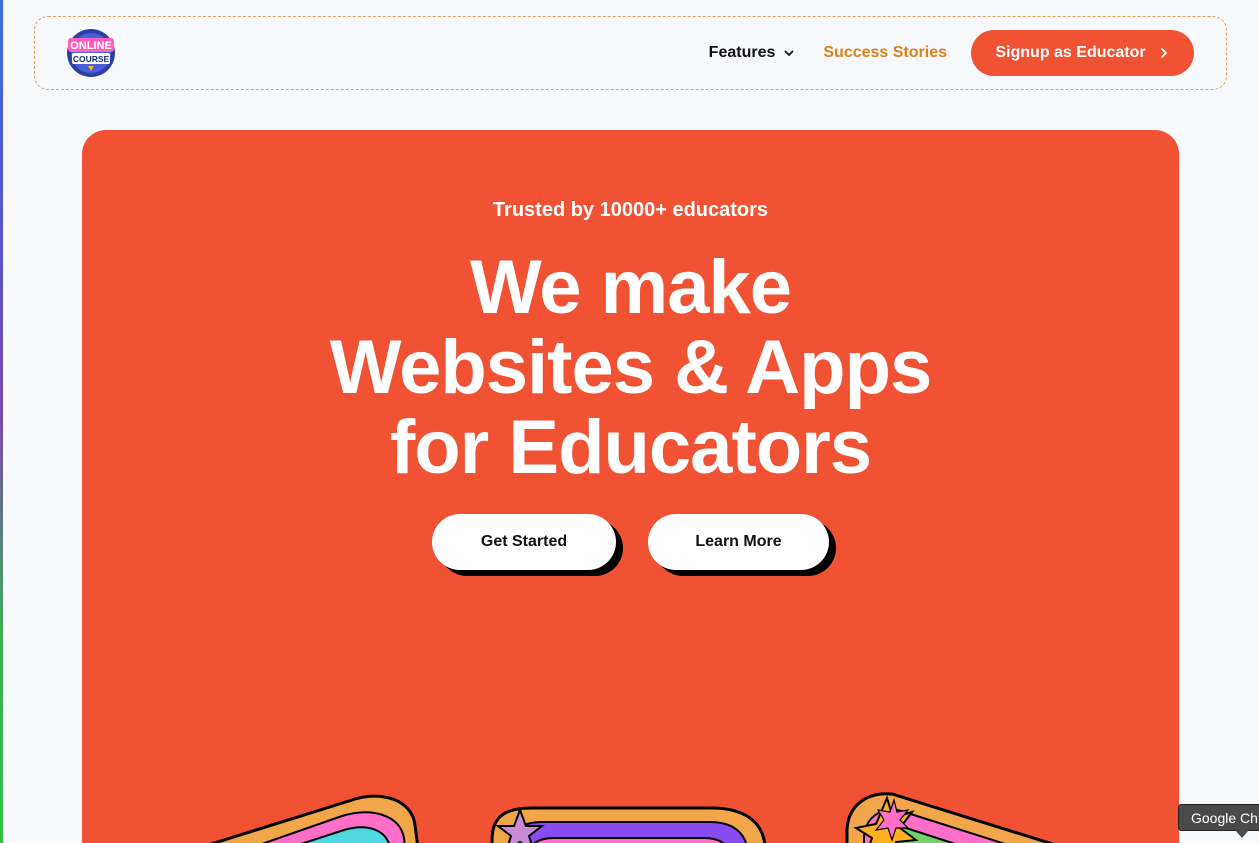  Describe the element at coordinates (1218, 817) in the screenshot. I see `browser-tooltip: Google Ch` at that location.